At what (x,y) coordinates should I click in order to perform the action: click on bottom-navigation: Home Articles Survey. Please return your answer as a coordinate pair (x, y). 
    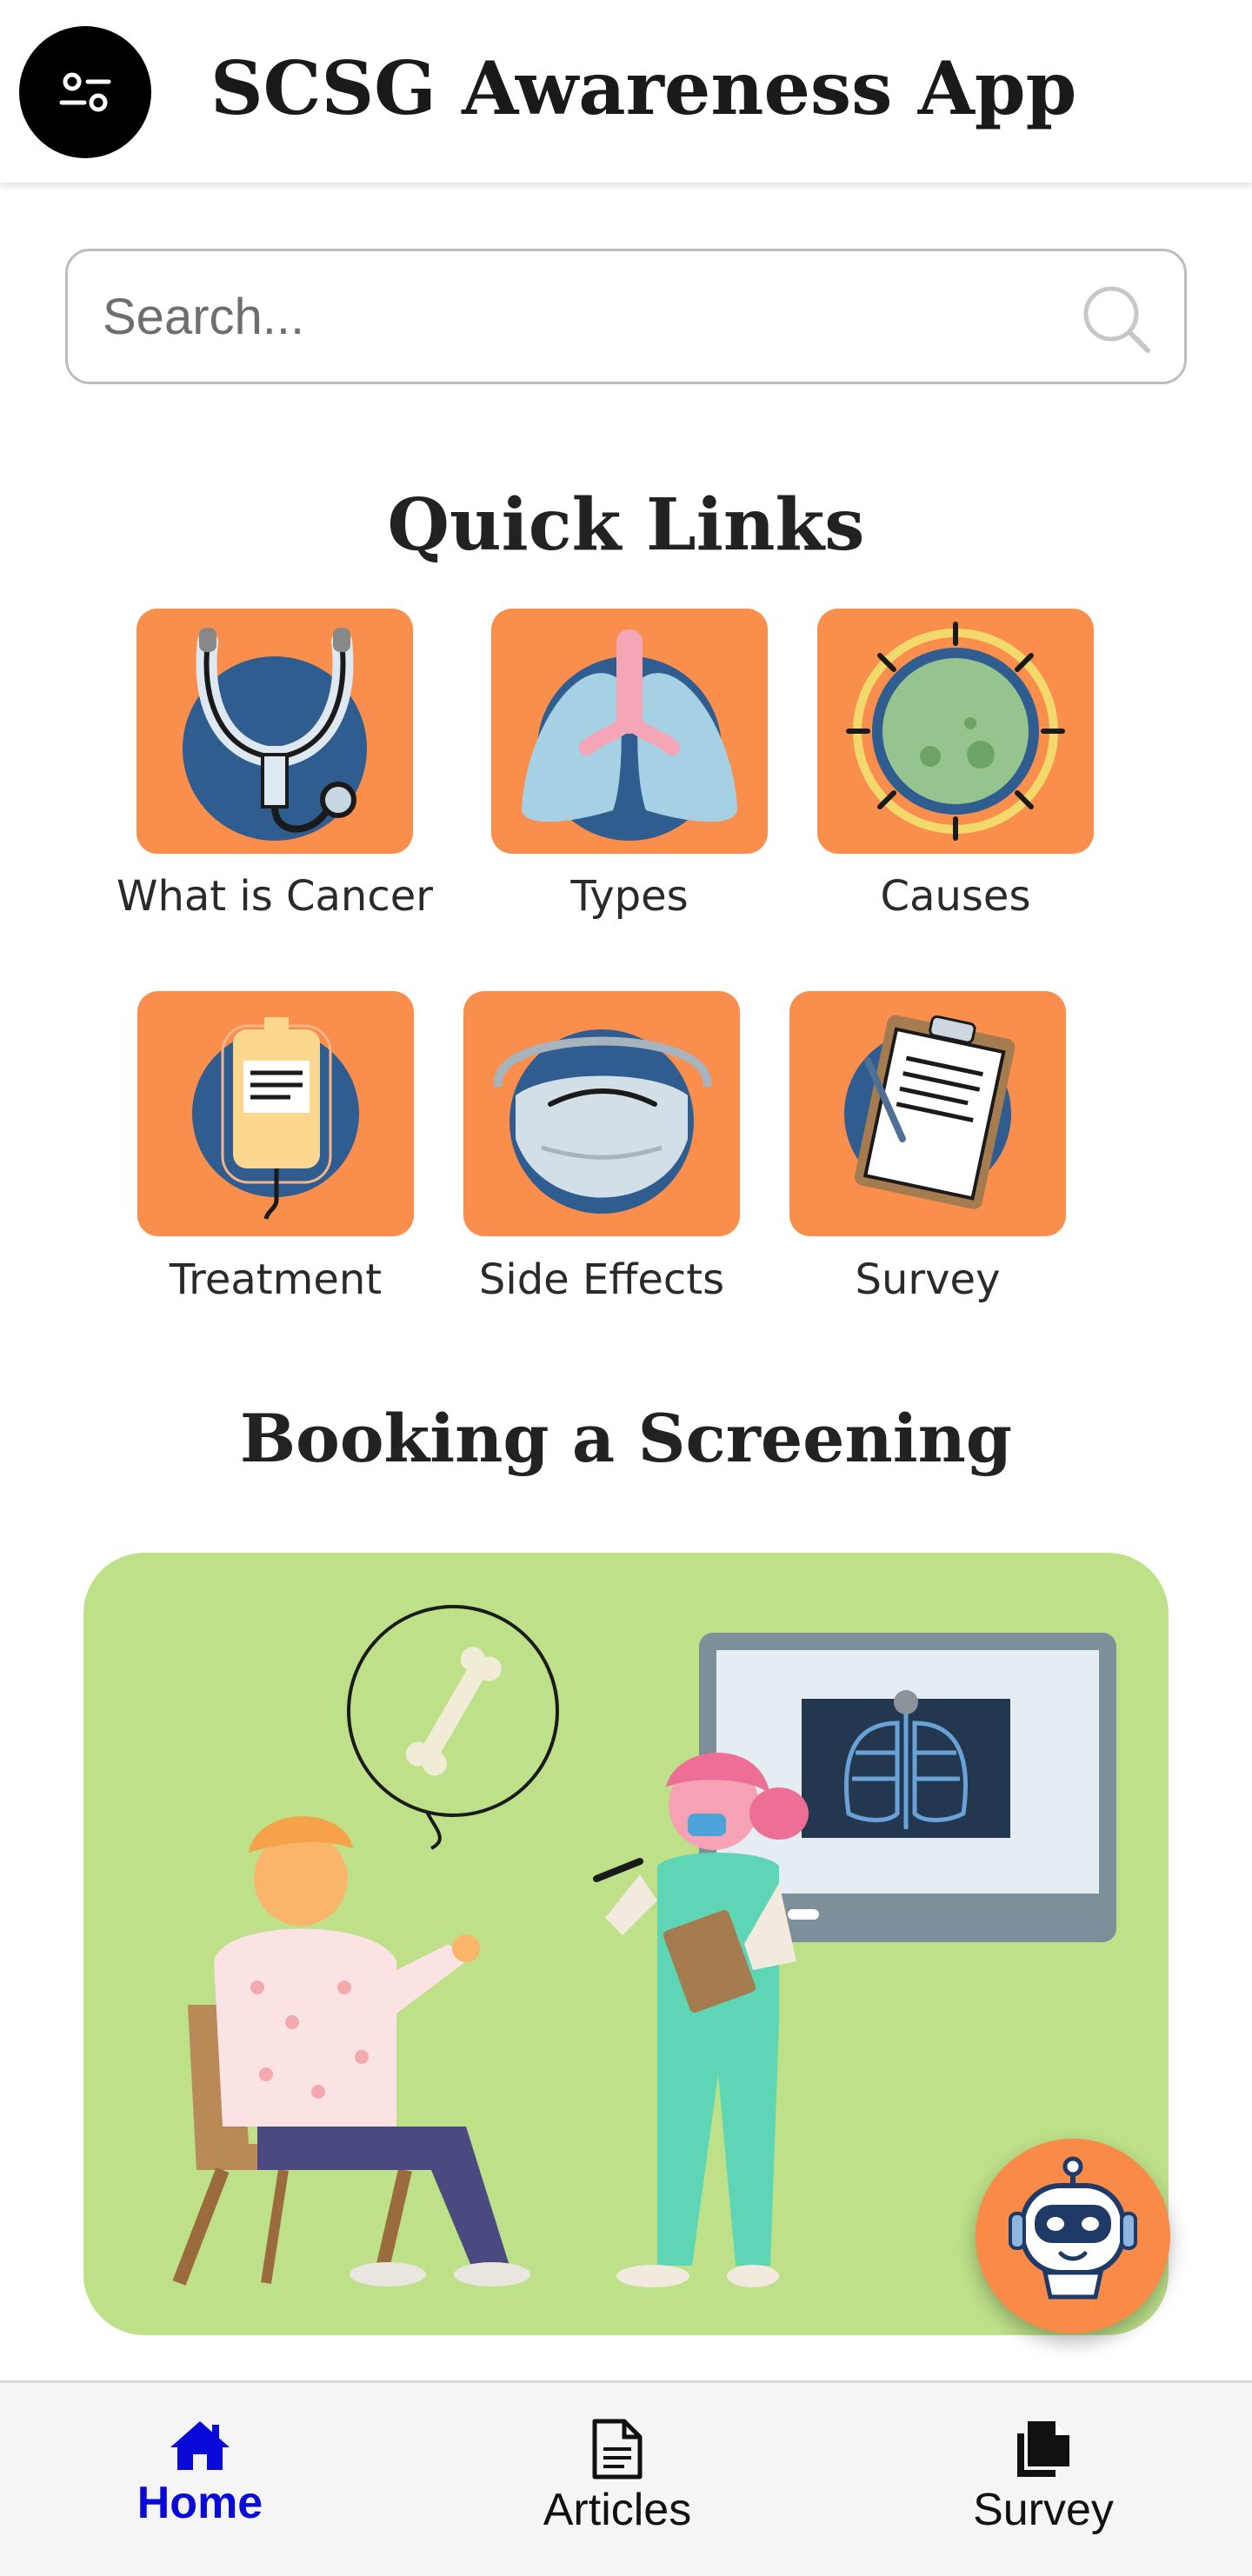
    Looking at the image, I should click on (626, 2478).